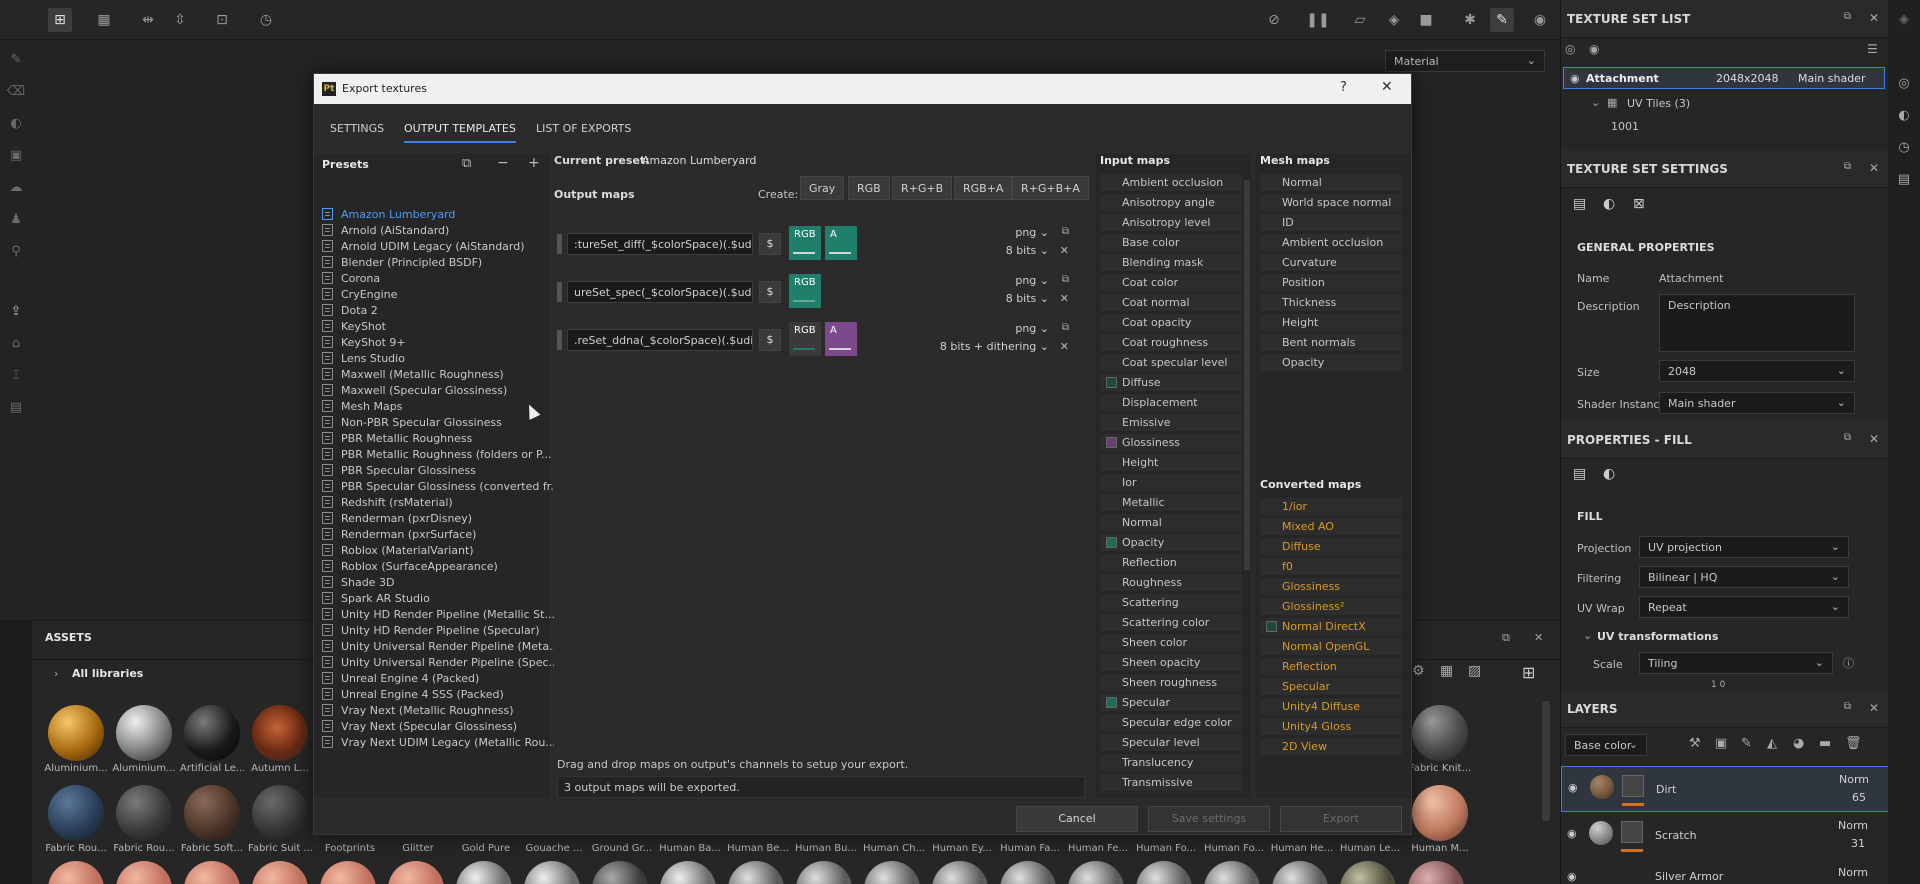 This screenshot has width=1920, height=884. I want to click on input-maps-scrollbar, so click(1247, 375).